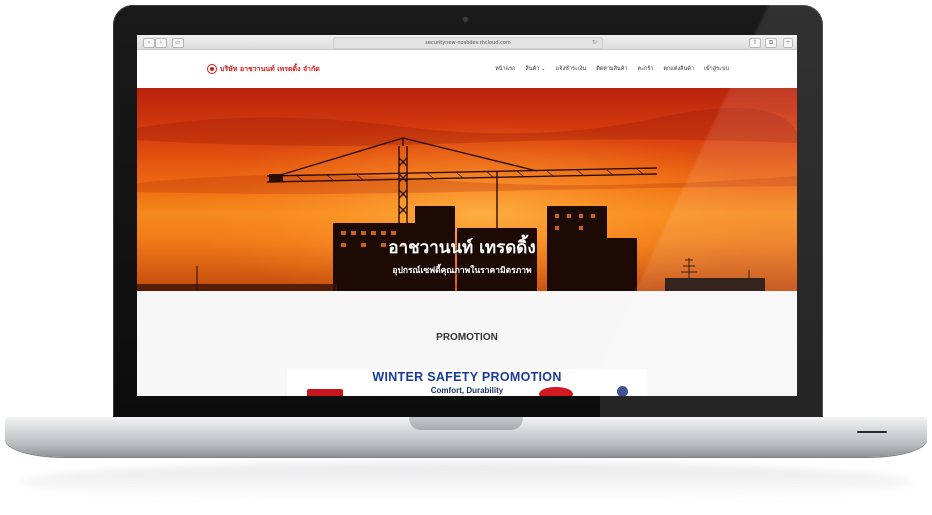 The image size is (932, 515). I want to click on laptop-indicator, so click(872, 432).